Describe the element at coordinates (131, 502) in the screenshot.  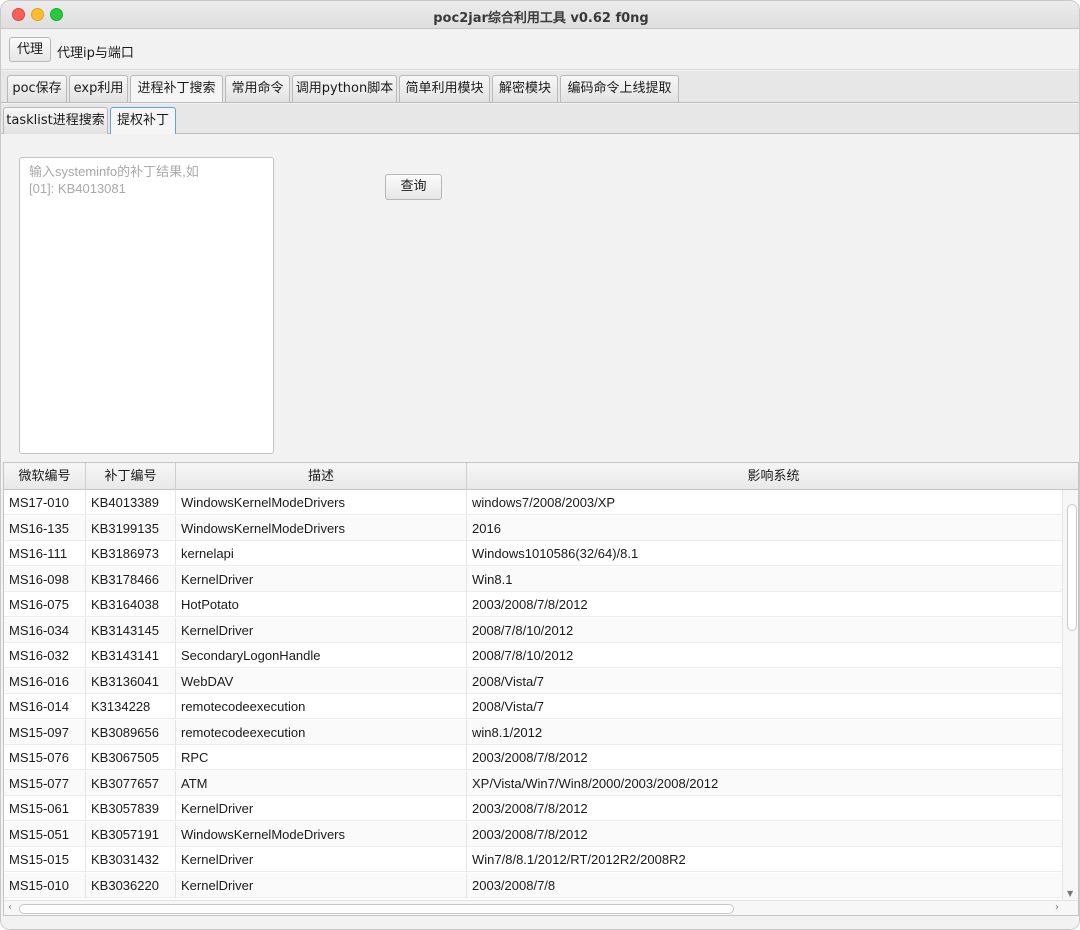
I see `cell-kb-id: KB4013389` at that location.